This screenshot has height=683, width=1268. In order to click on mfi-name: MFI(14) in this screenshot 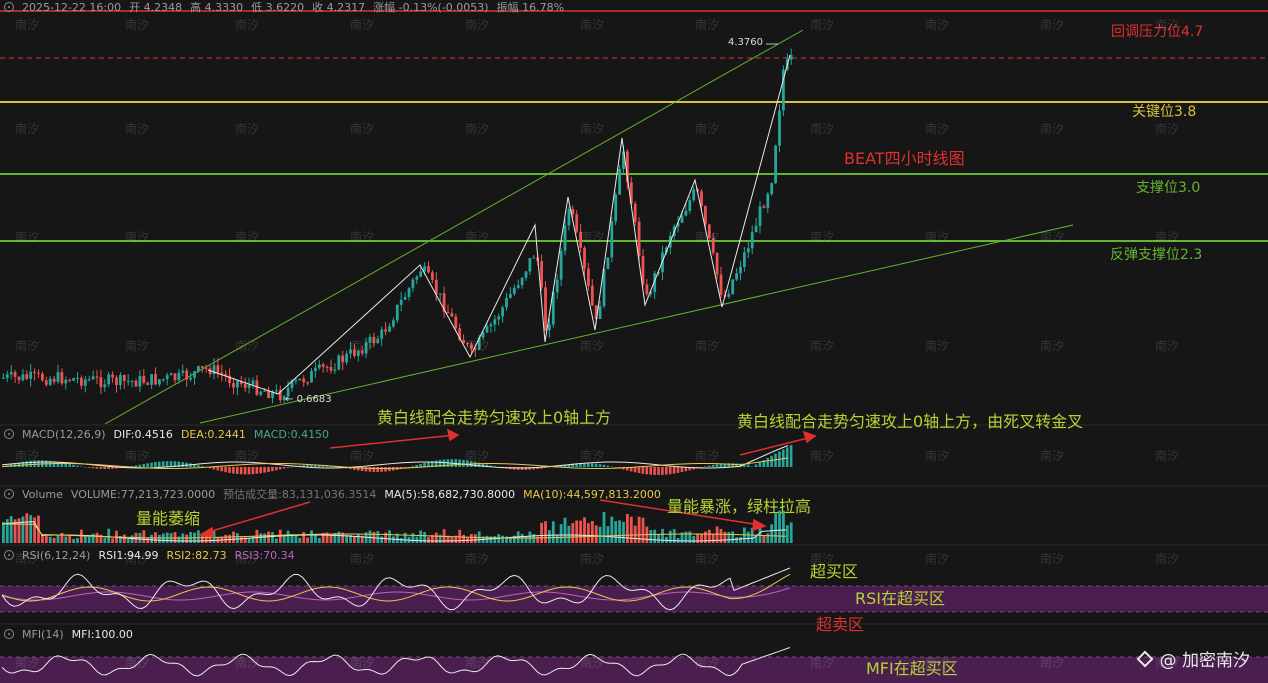, I will do `click(43, 634)`.